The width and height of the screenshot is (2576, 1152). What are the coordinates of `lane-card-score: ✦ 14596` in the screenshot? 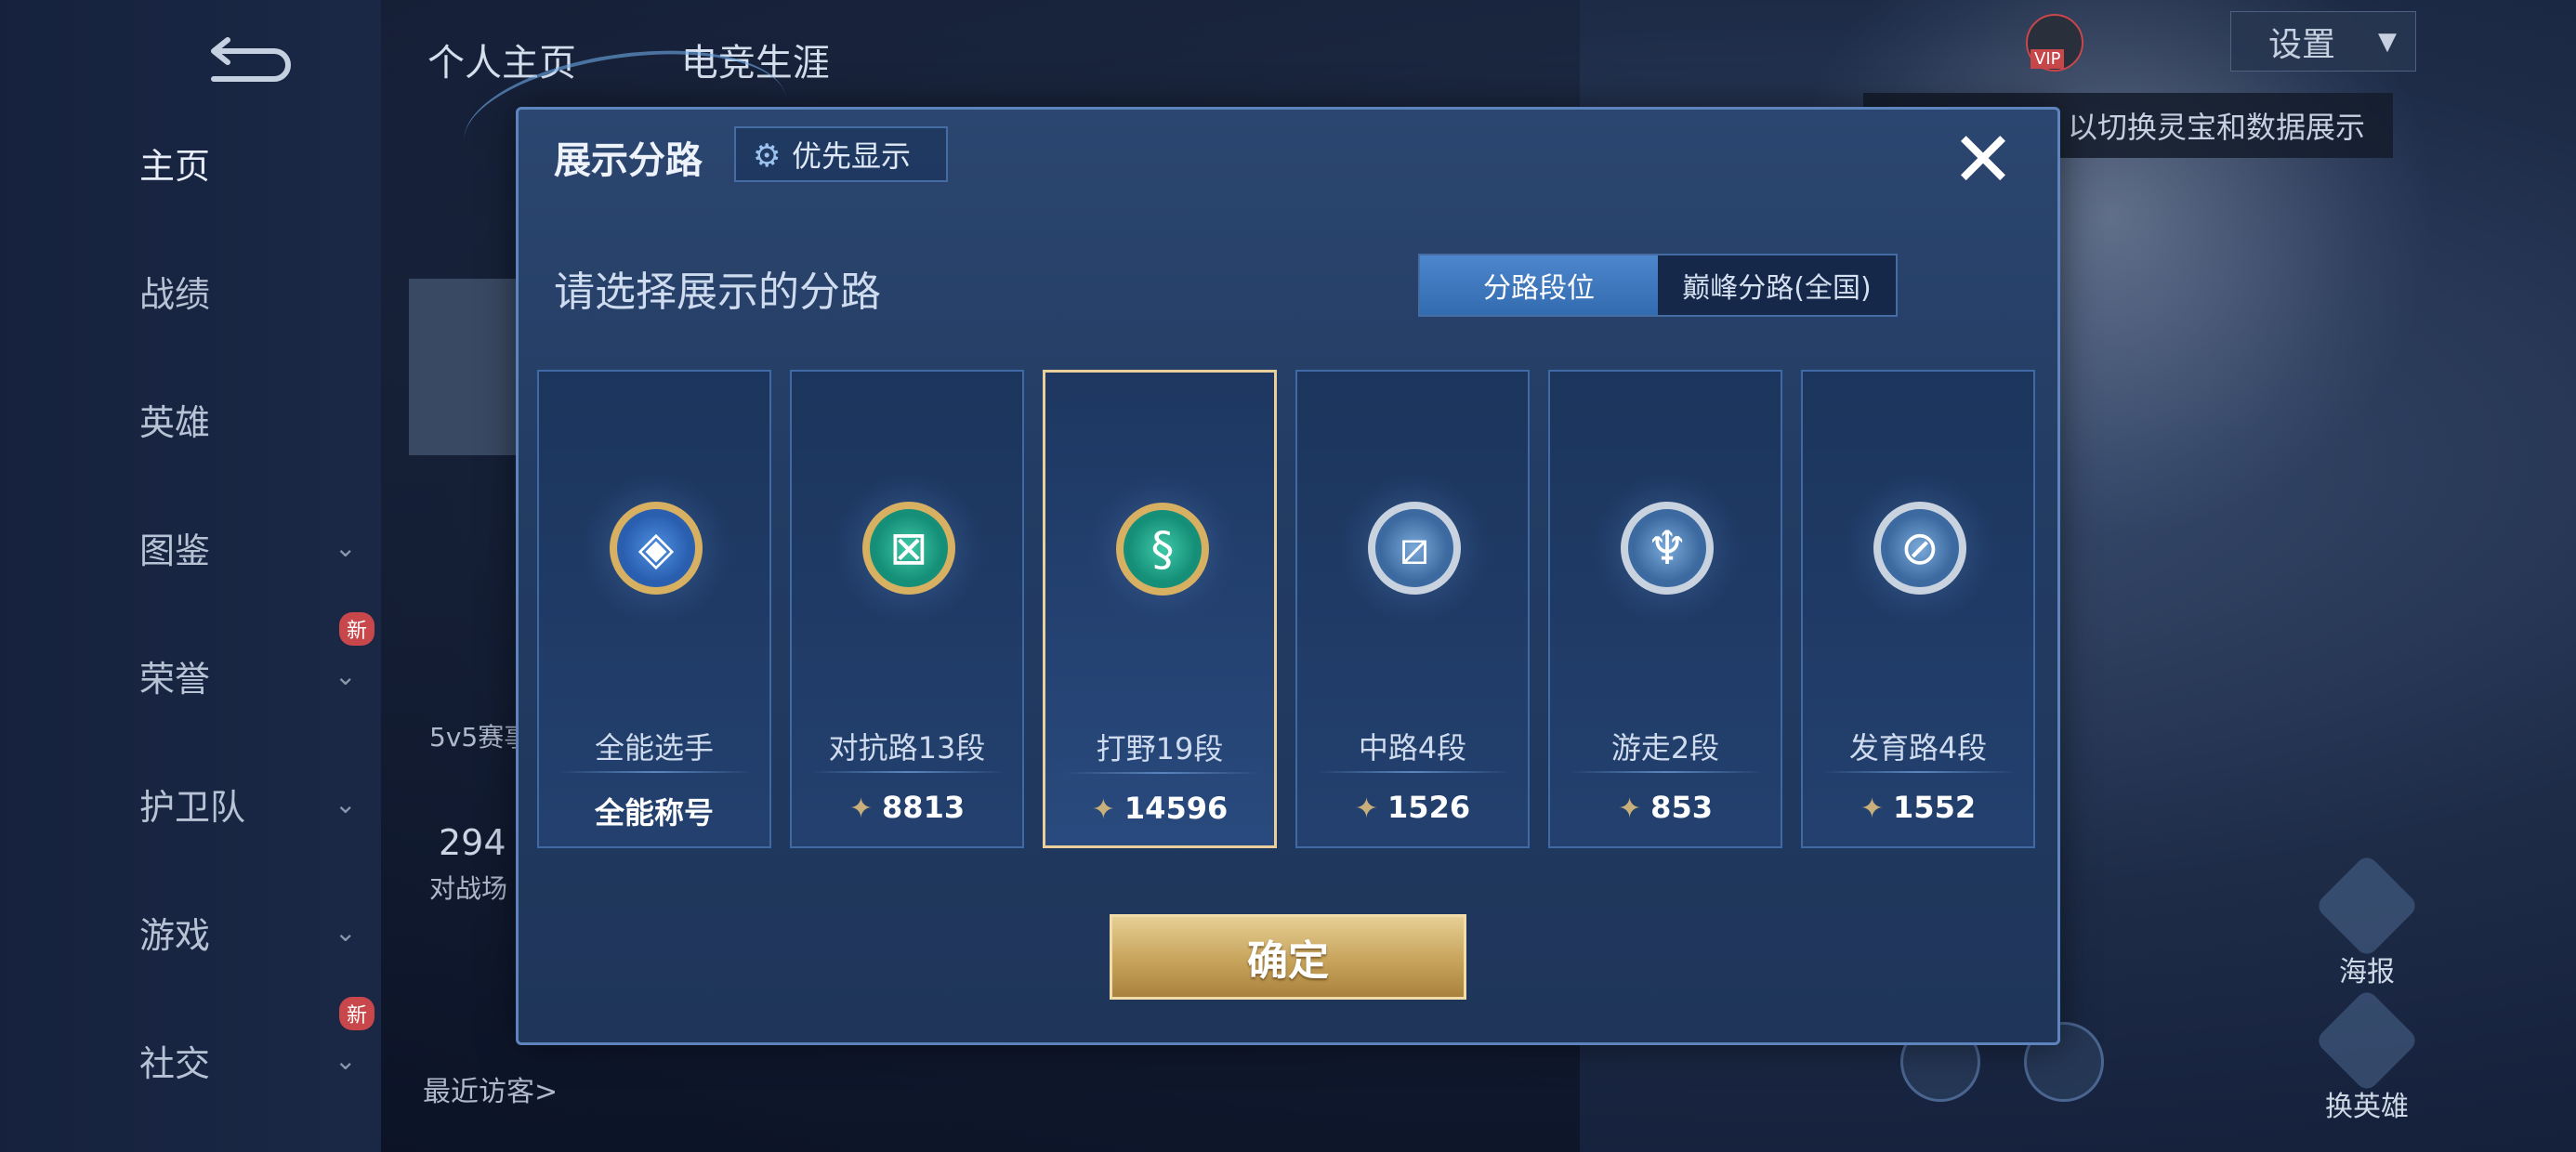 It's located at (1159, 808).